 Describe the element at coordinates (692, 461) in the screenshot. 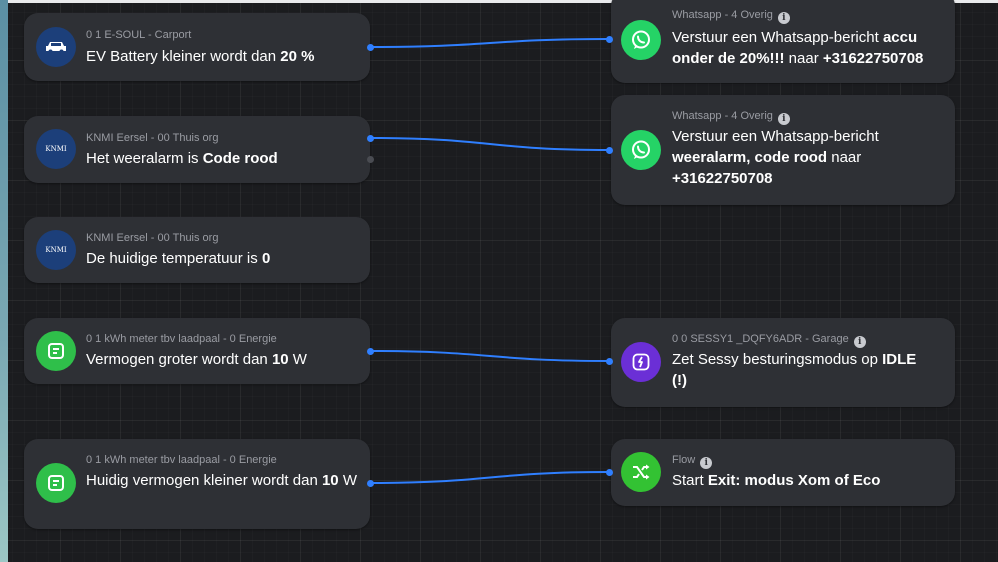

I see `card-meta: Flow i` at that location.